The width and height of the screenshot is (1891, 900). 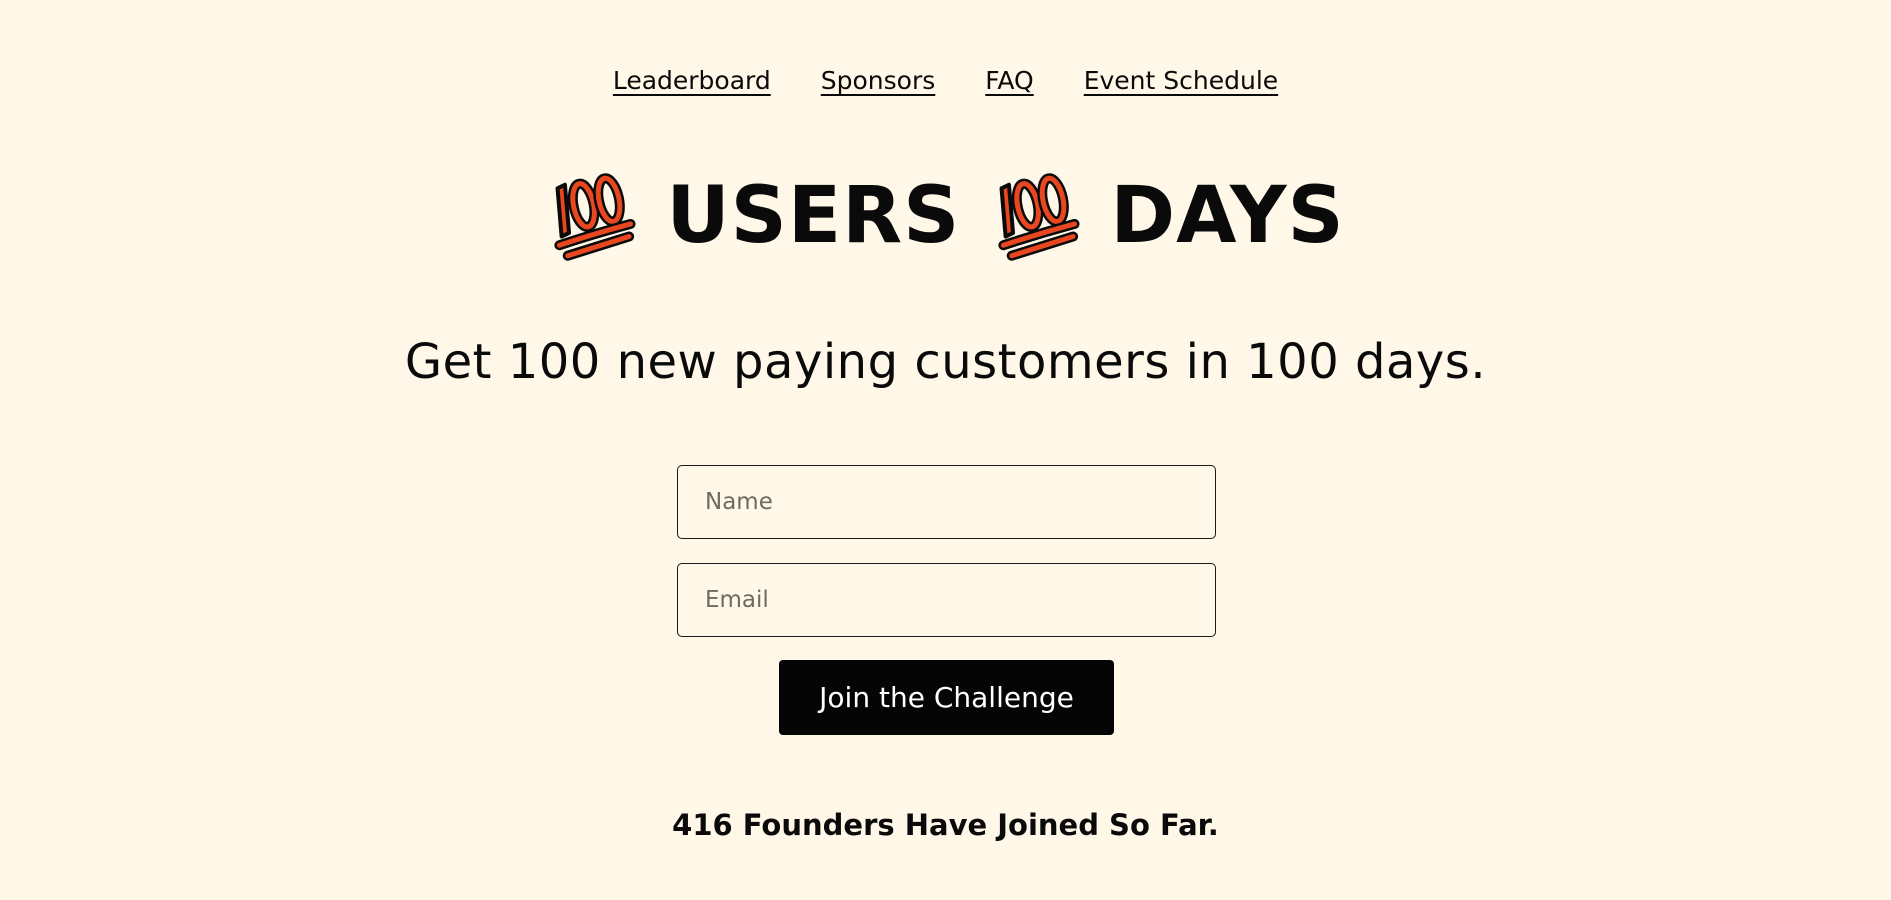 I want to click on nav-link-leaderboard: Leaderboard, so click(x=692, y=80).